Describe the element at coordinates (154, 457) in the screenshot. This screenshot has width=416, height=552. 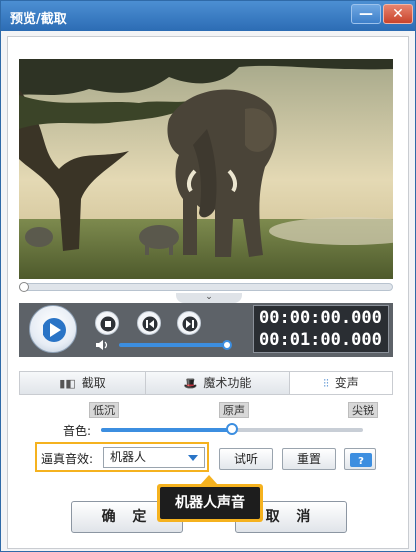
I see `effect-dropdown: 机器人` at that location.